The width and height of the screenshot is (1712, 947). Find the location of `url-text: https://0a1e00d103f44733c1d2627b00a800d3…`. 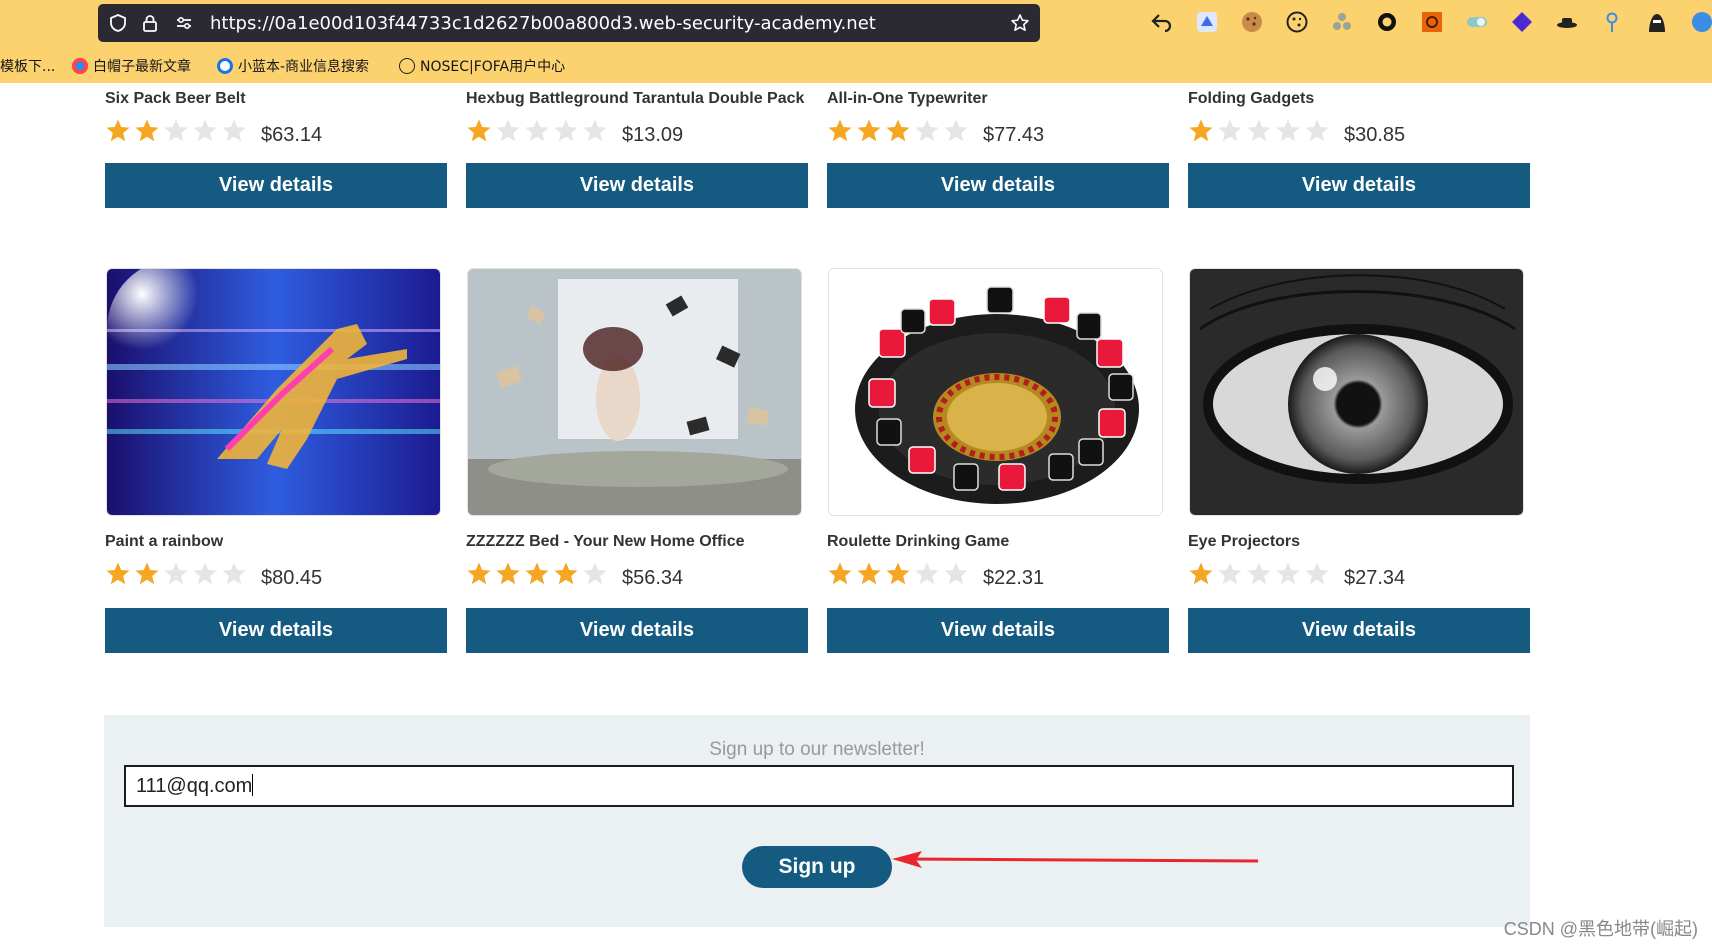

url-text: https://0a1e00d103f44733c1d2627b00a800d3… is located at coordinates (543, 23).